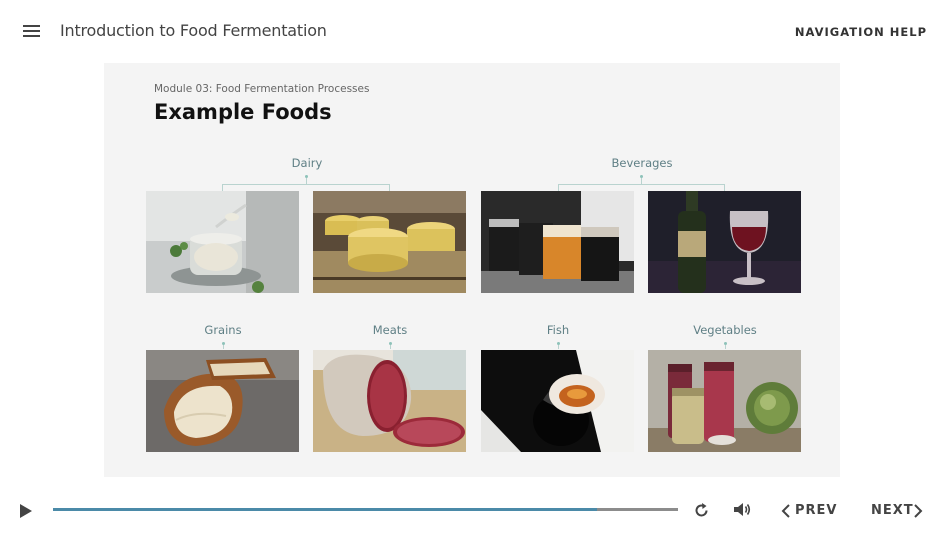 The width and height of the screenshot is (947, 540). I want to click on volume-button, so click(742, 512).